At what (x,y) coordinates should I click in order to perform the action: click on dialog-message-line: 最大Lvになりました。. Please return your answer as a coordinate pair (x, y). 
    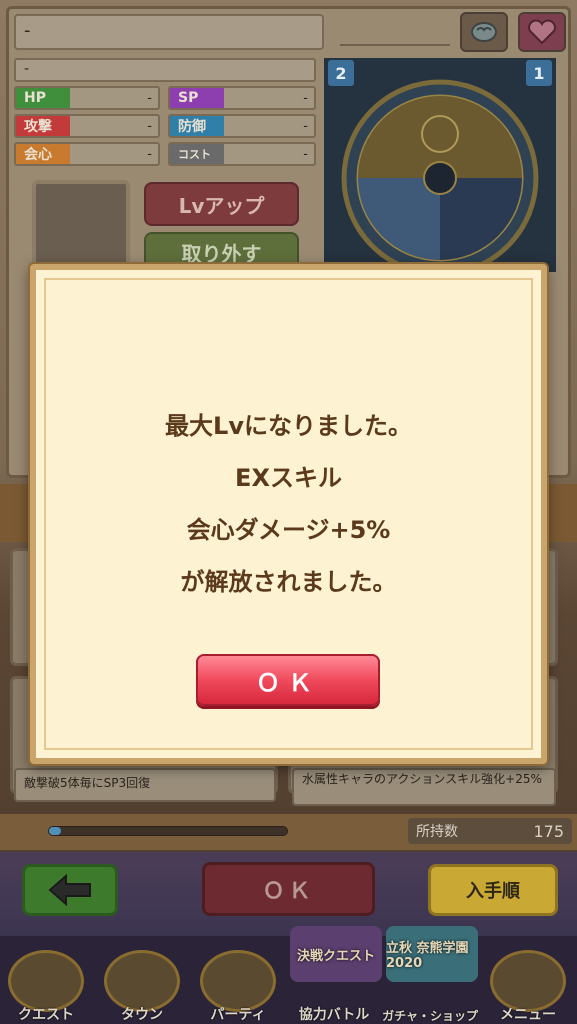
    Looking at the image, I should click on (288, 426).